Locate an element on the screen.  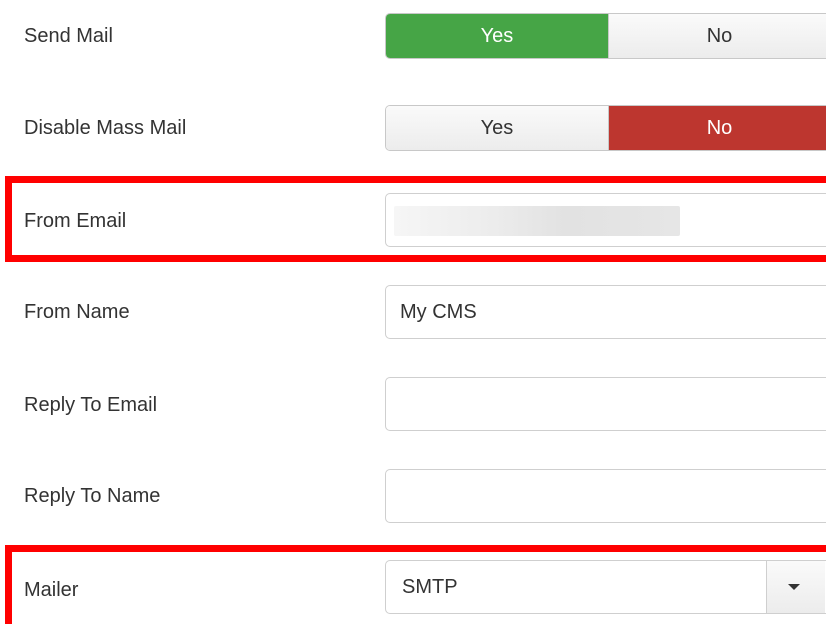
from-name-field: My CMS is located at coordinates (605, 312).